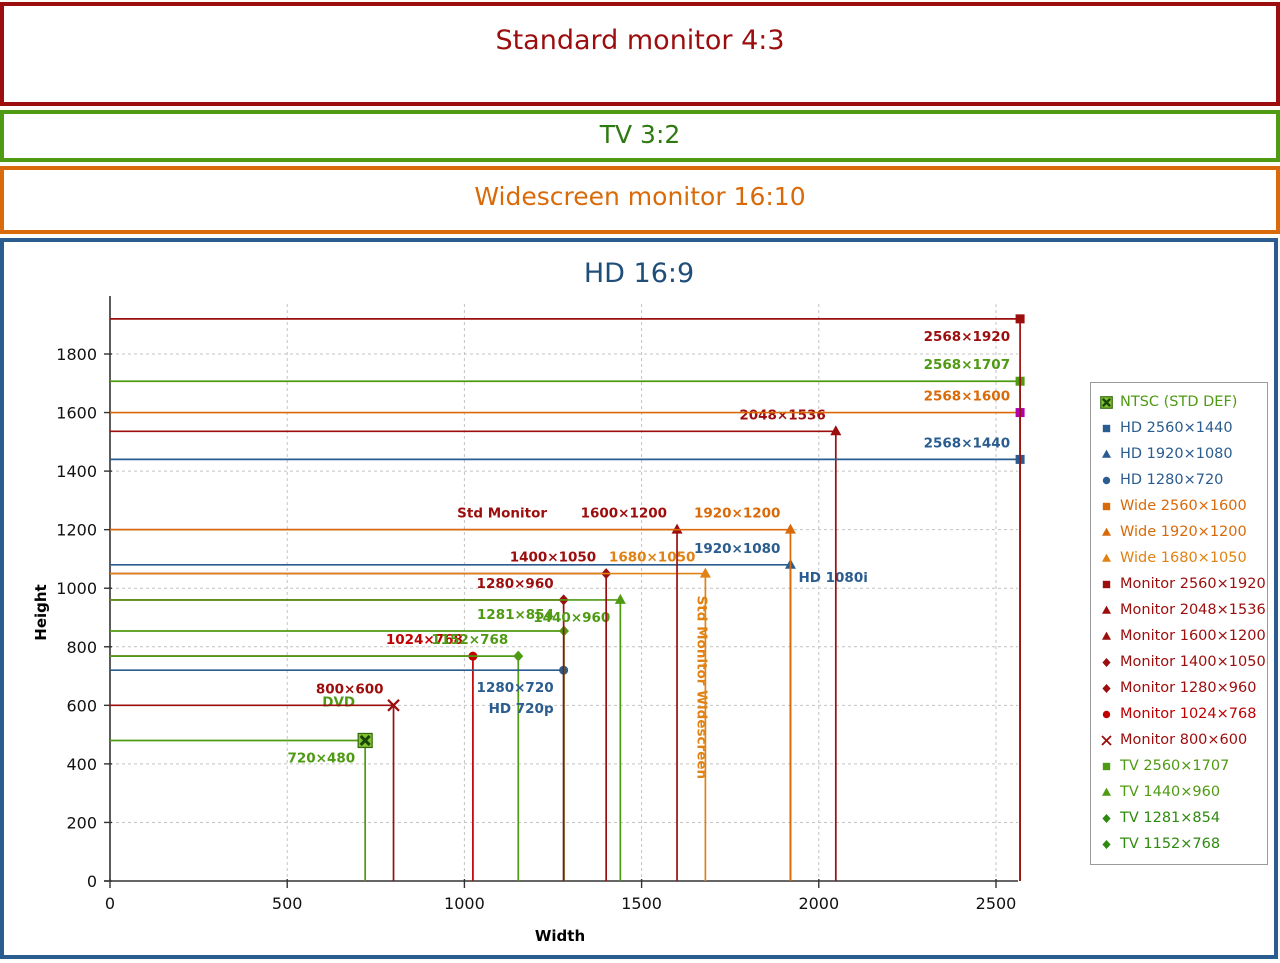  What do you see at coordinates (81, 705) in the screenshot?
I see `y-tick-label: 600` at bounding box center [81, 705].